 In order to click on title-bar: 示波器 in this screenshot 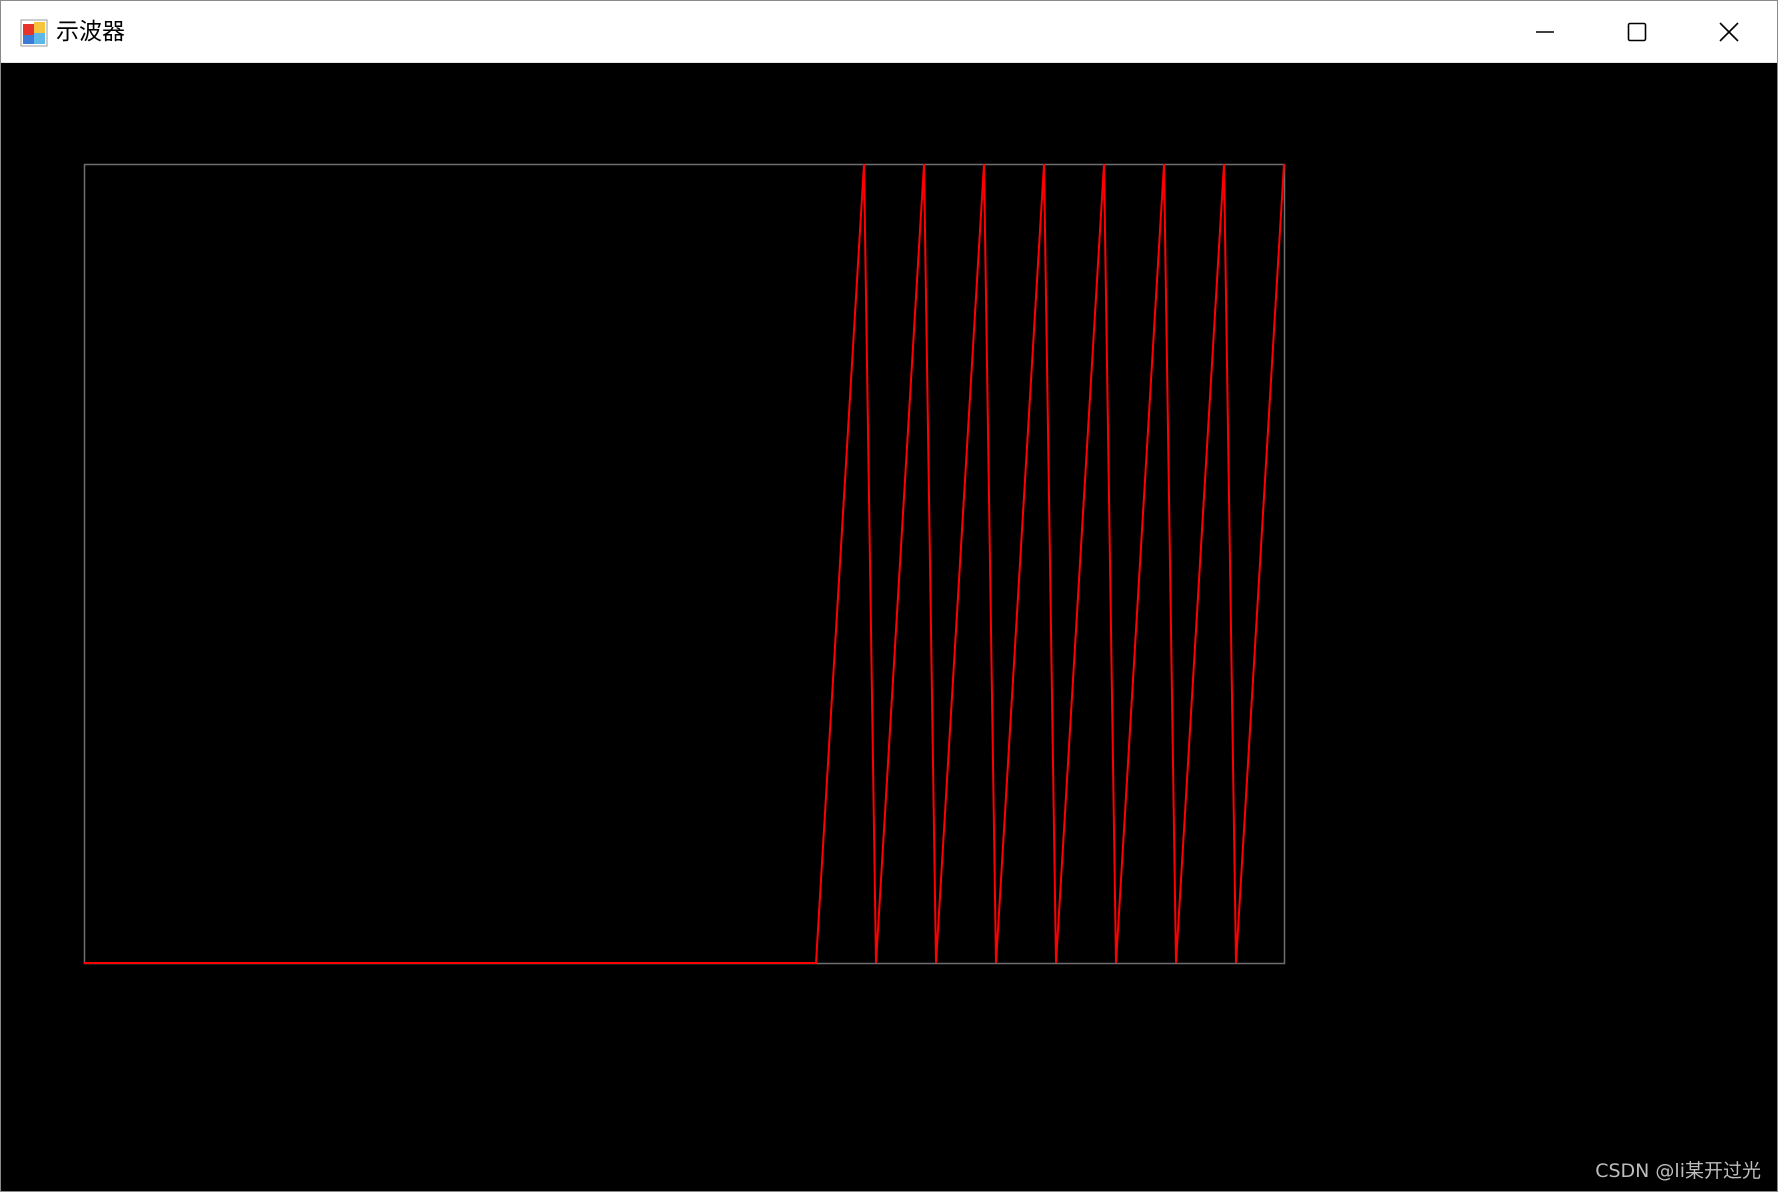, I will do `click(889, 32)`.